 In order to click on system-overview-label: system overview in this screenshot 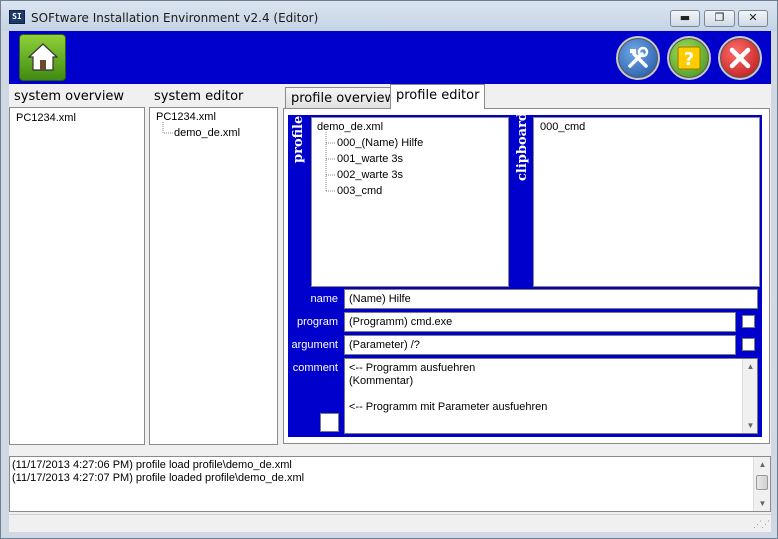, I will do `click(69, 96)`.